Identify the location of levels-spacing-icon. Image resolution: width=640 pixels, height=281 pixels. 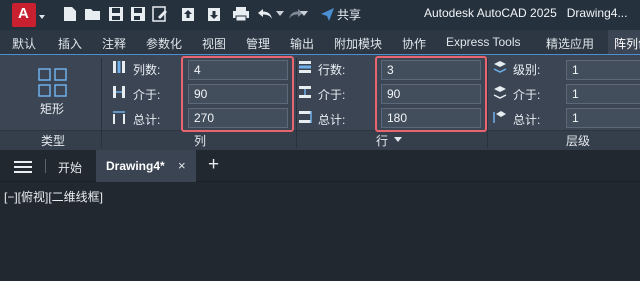
(500, 92).